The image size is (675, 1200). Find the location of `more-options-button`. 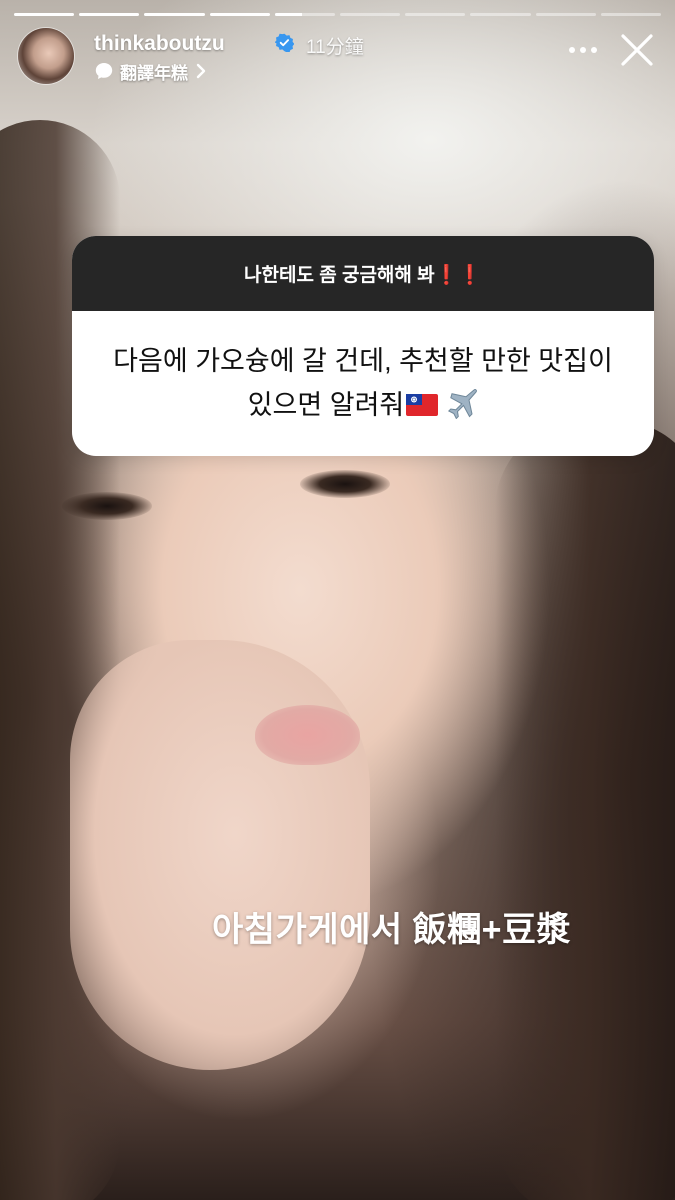

more-options-button is located at coordinates (583, 50).